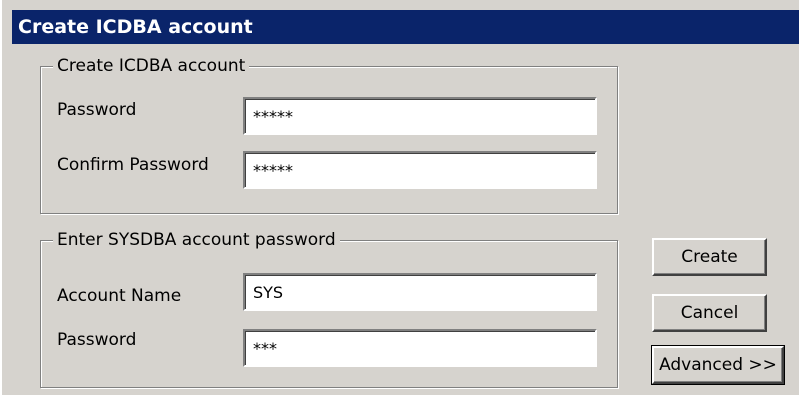 Image resolution: width=799 pixels, height=395 pixels. Describe the element at coordinates (709, 257) in the screenshot. I see `create-button: Create` at that location.